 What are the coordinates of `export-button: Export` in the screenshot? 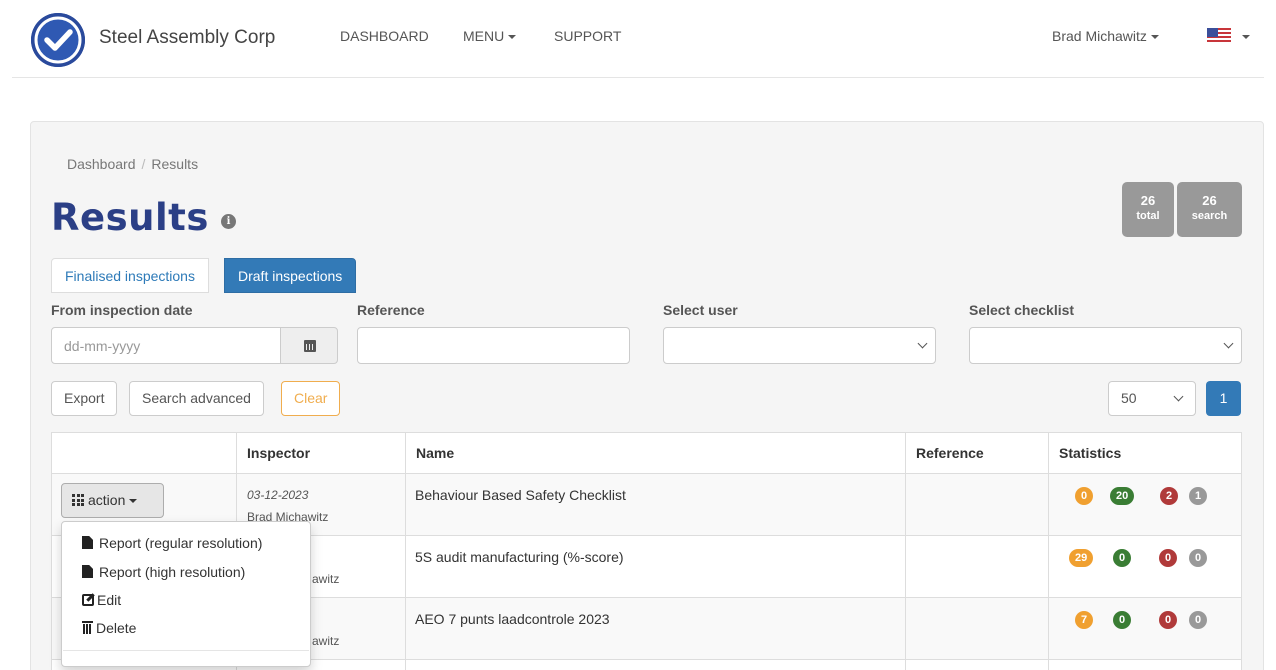 It's located at (84, 398).